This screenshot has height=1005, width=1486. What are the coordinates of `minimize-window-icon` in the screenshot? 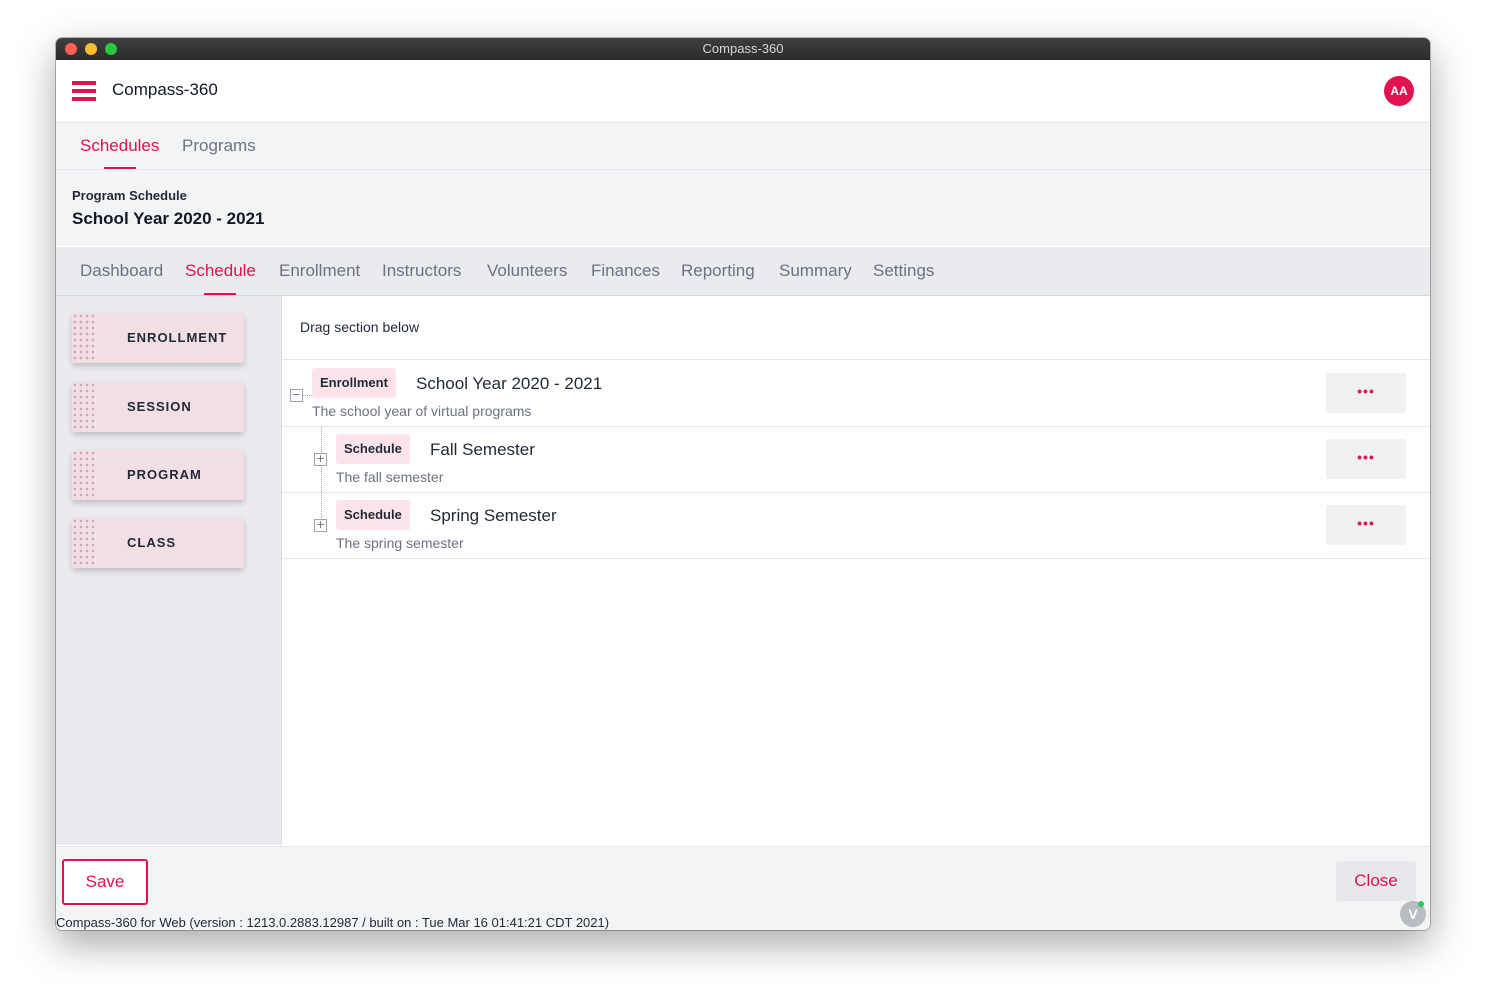 It's located at (91, 49).